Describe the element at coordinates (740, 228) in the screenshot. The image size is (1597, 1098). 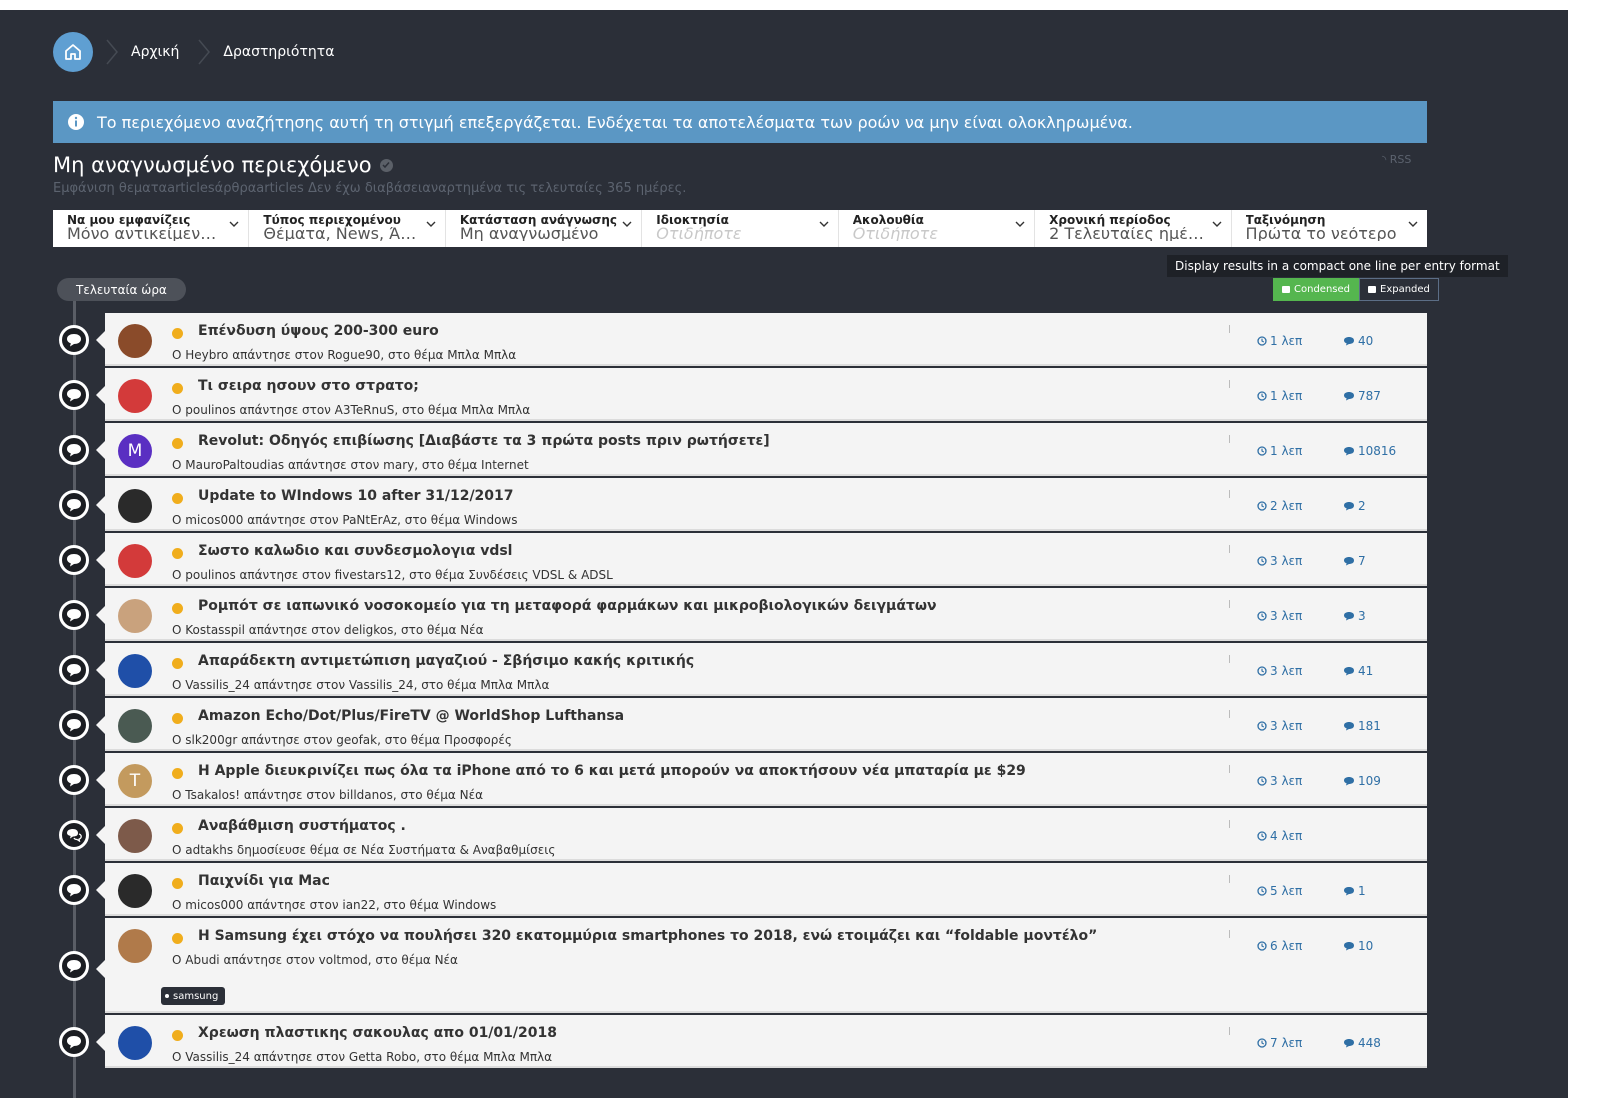
I see `filter-dropdown: Ιδιοκτησία Οτιδήποτε` at that location.